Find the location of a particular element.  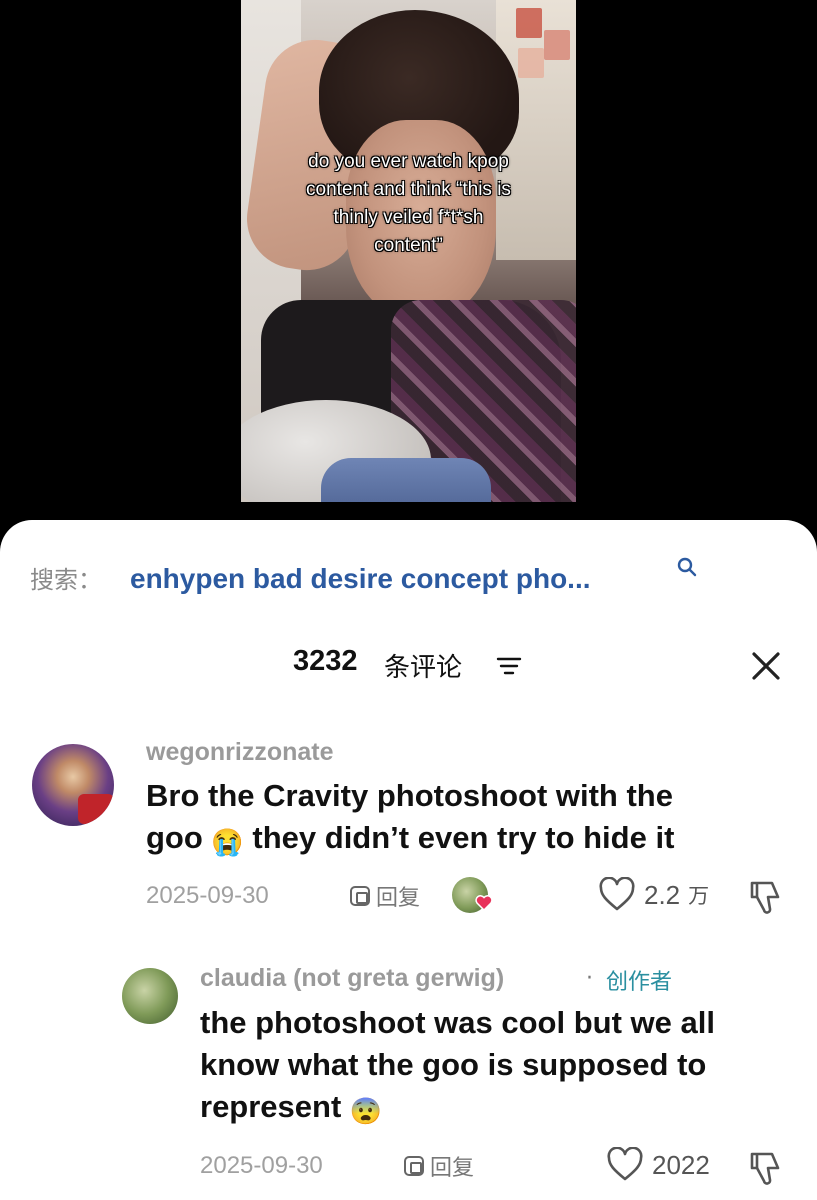

sort-icon is located at coordinates (509, 666).